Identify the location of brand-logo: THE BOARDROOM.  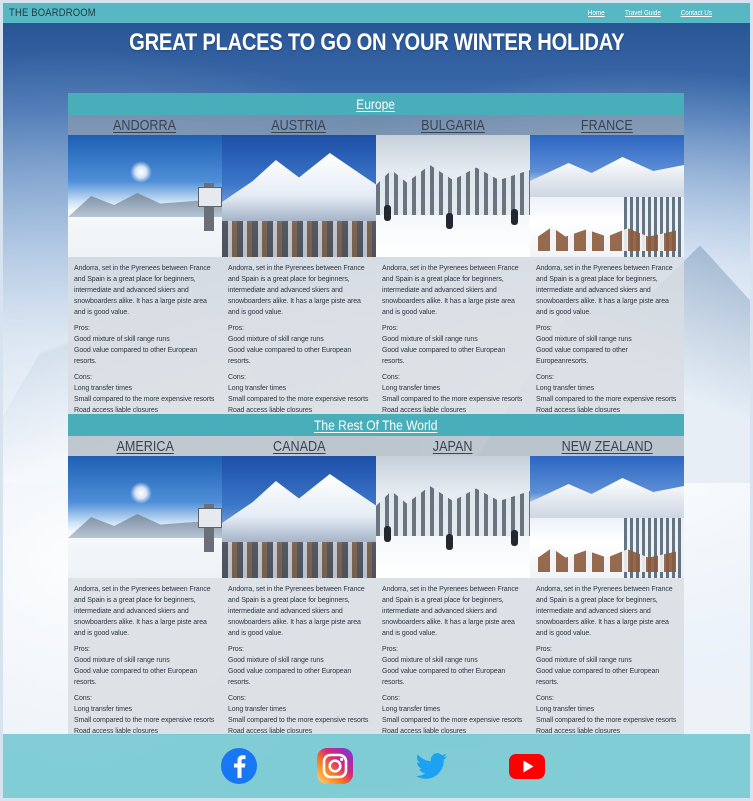
(52, 13).